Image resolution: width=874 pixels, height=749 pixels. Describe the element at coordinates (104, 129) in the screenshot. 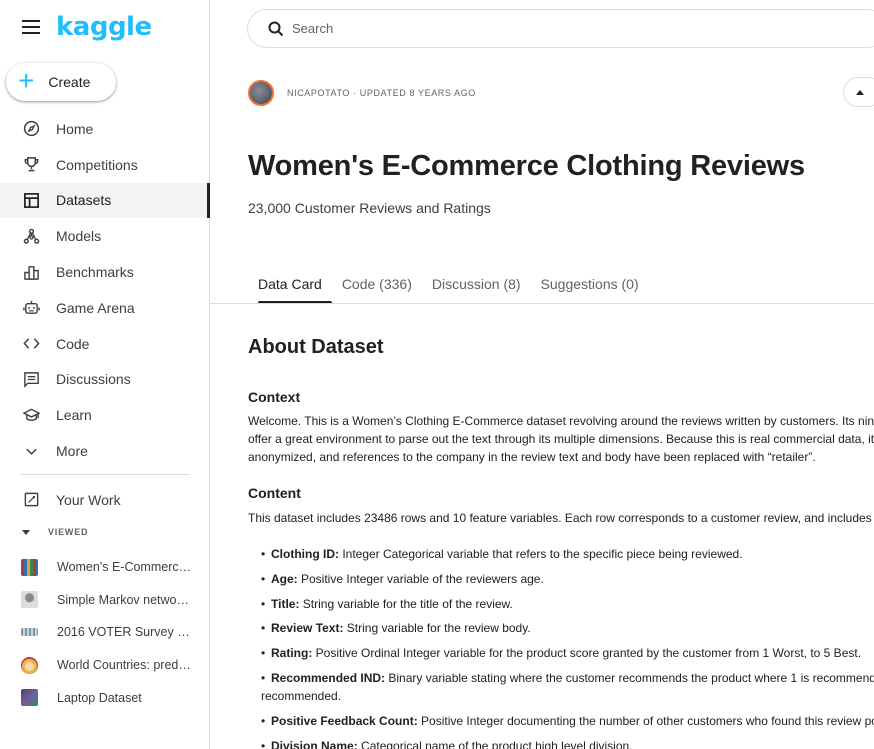

I see `nav-item-home: Home` at that location.